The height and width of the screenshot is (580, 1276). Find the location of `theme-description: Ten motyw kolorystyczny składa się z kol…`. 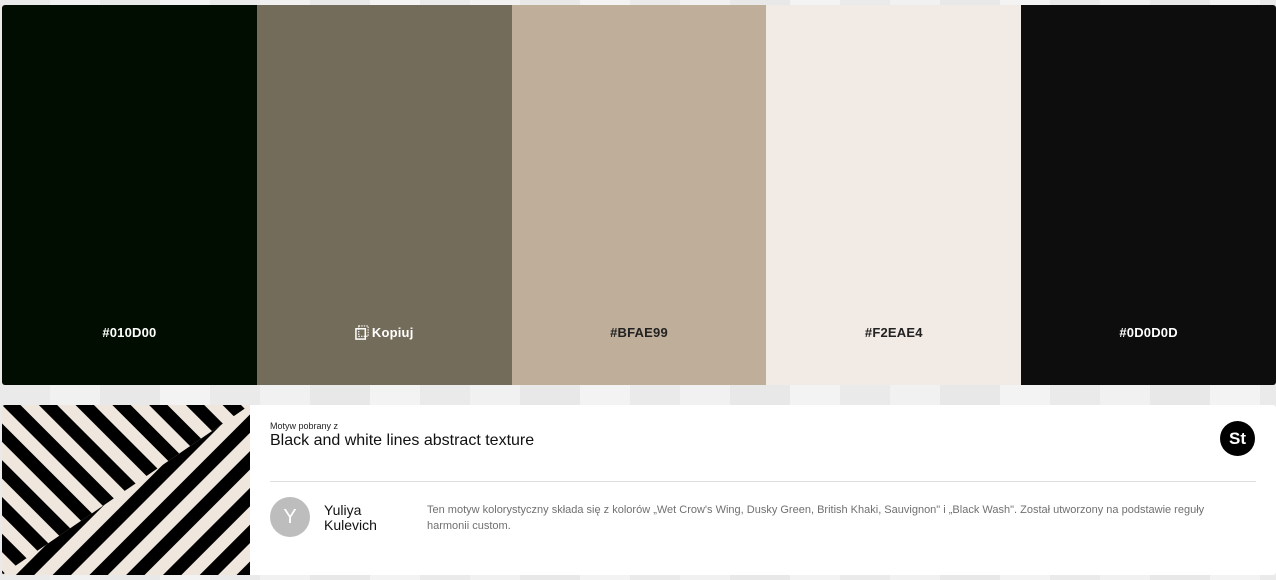

theme-description: Ten motyw kolorystyczny składa się z kol… is located at coordinates (816, 518).